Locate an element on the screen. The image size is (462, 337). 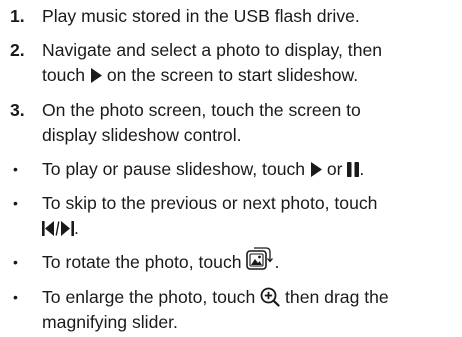
bullet-text-start: To play or pause slideshow, touch is located at coordinates (174, 169).